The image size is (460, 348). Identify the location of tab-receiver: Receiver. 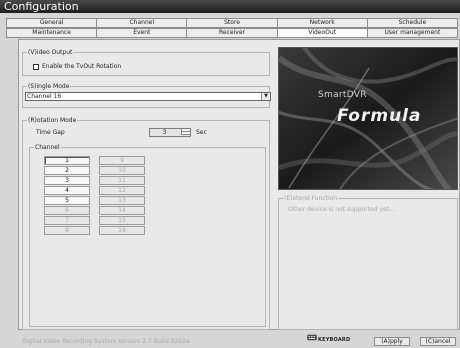
(232, 33).